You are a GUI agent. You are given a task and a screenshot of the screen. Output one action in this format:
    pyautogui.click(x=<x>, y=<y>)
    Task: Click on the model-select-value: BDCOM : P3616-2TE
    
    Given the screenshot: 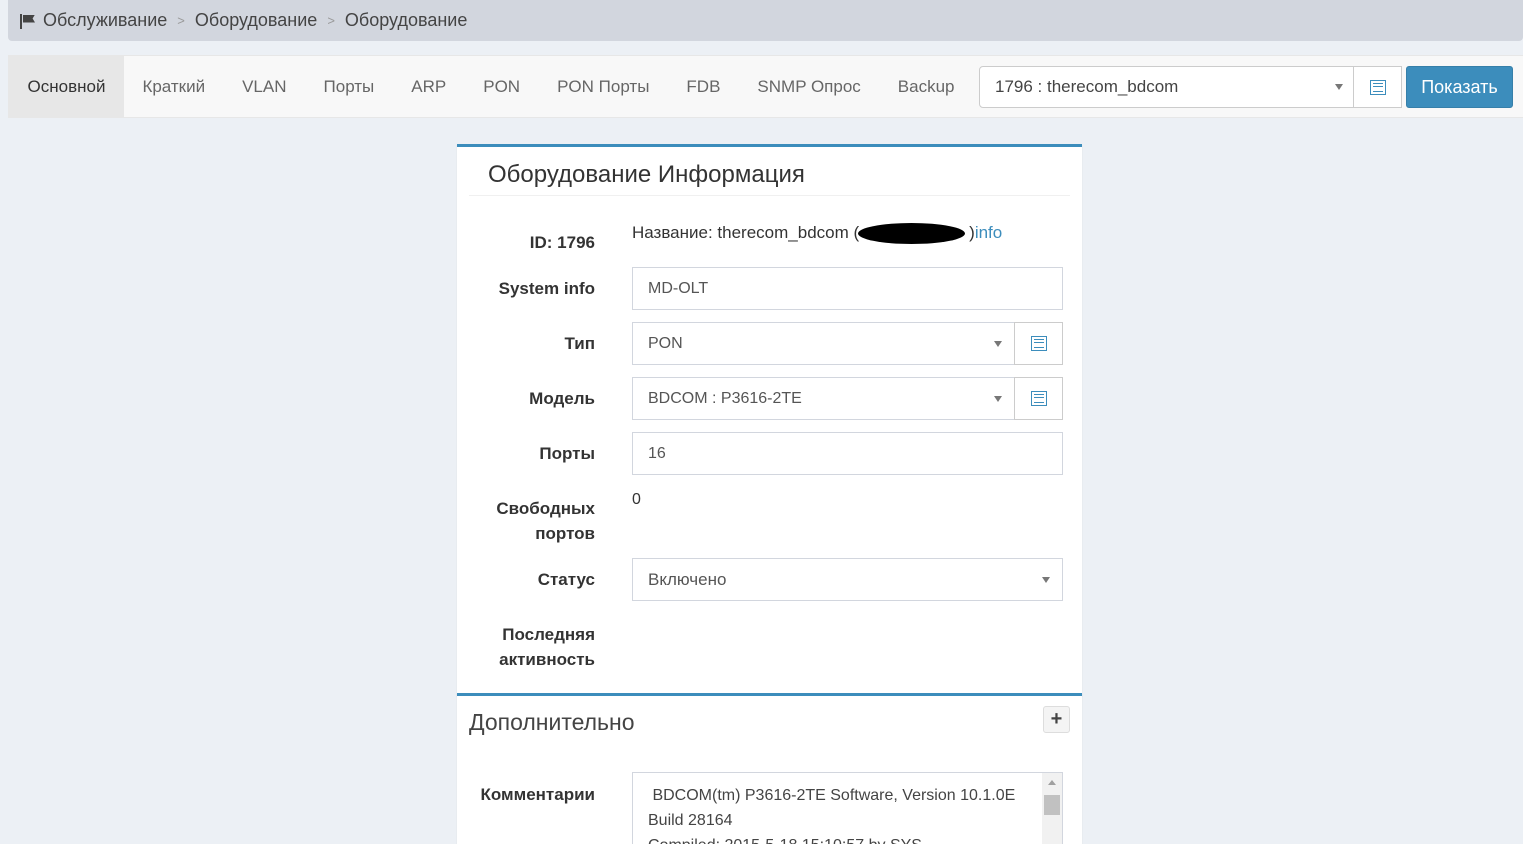 What is the action you would take?
    pyautogui.click(x=725, y=398)
    